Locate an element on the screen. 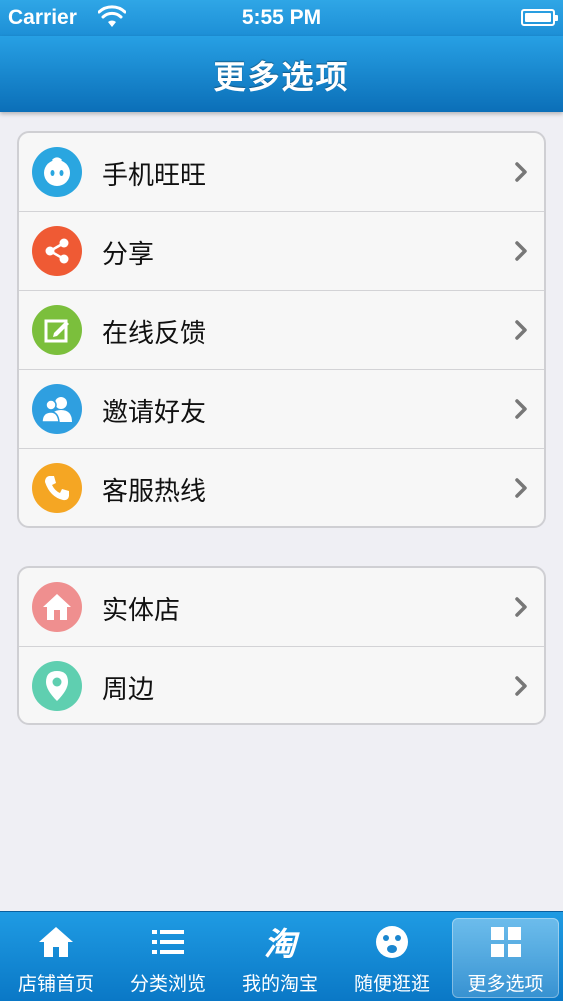 This screenshot has height=1001, width=563. status-time: 5:55 PM is located at coordinates (281, 17).